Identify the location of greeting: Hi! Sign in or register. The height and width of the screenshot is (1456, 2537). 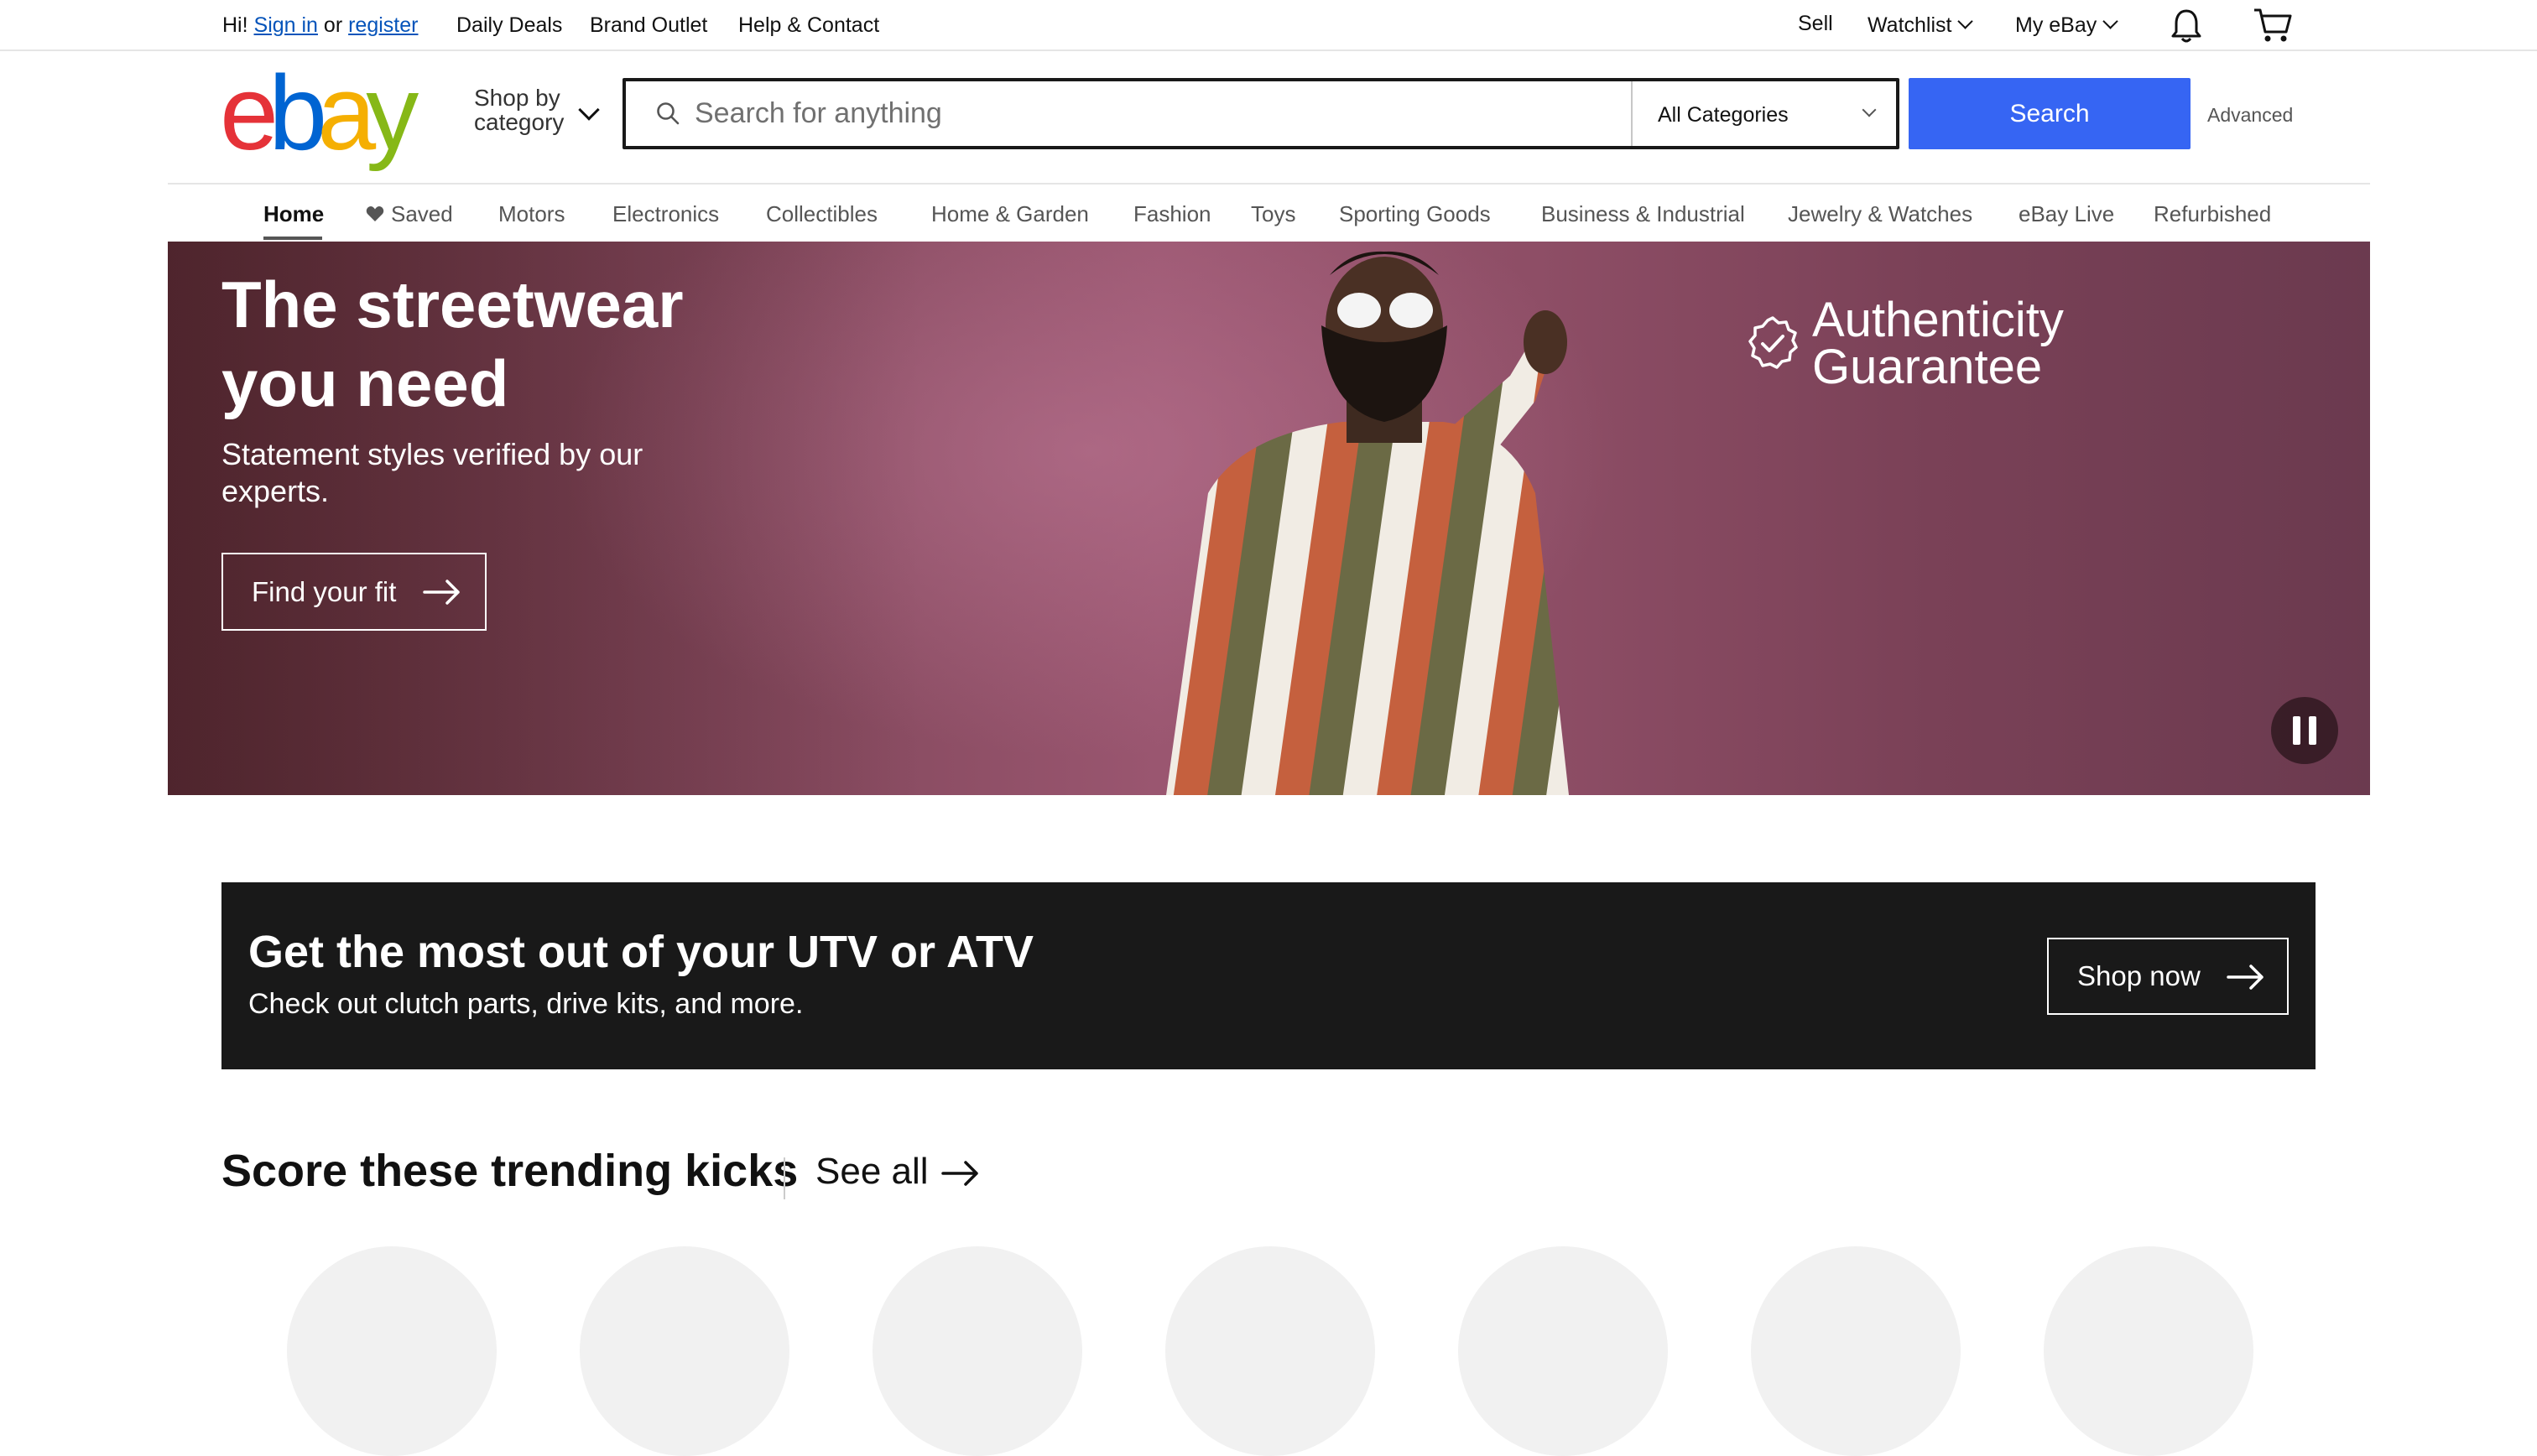
(320, 25).